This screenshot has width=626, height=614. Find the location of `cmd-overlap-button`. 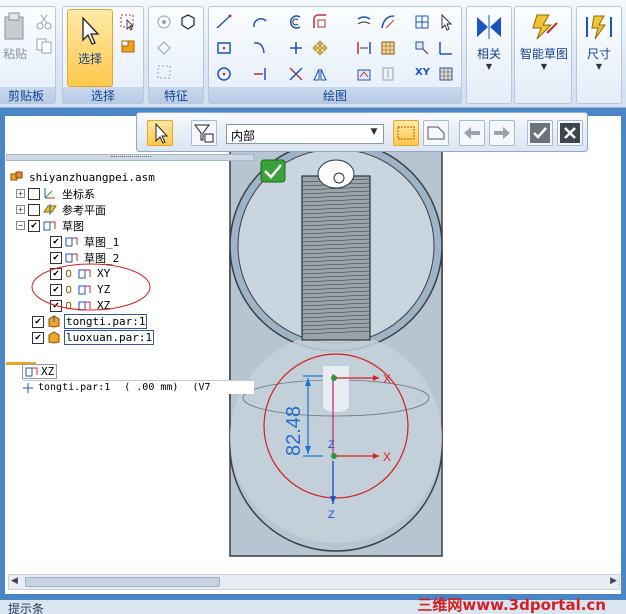

cmd-overlap-button is located at coordinates (436, 133).